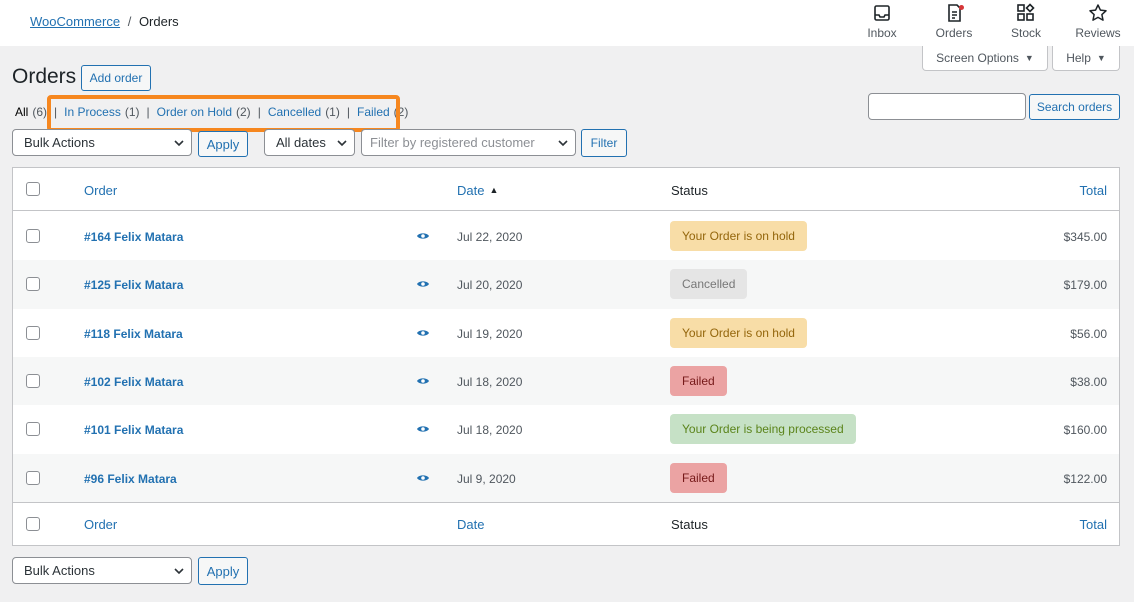 Image resolution: width=1134 pixels, height=602 pixels. What do you see at coordinates (130, 479) in the screenshot?
I see `order-link: #96 Felix Matara` at bounding box center [130, 479].